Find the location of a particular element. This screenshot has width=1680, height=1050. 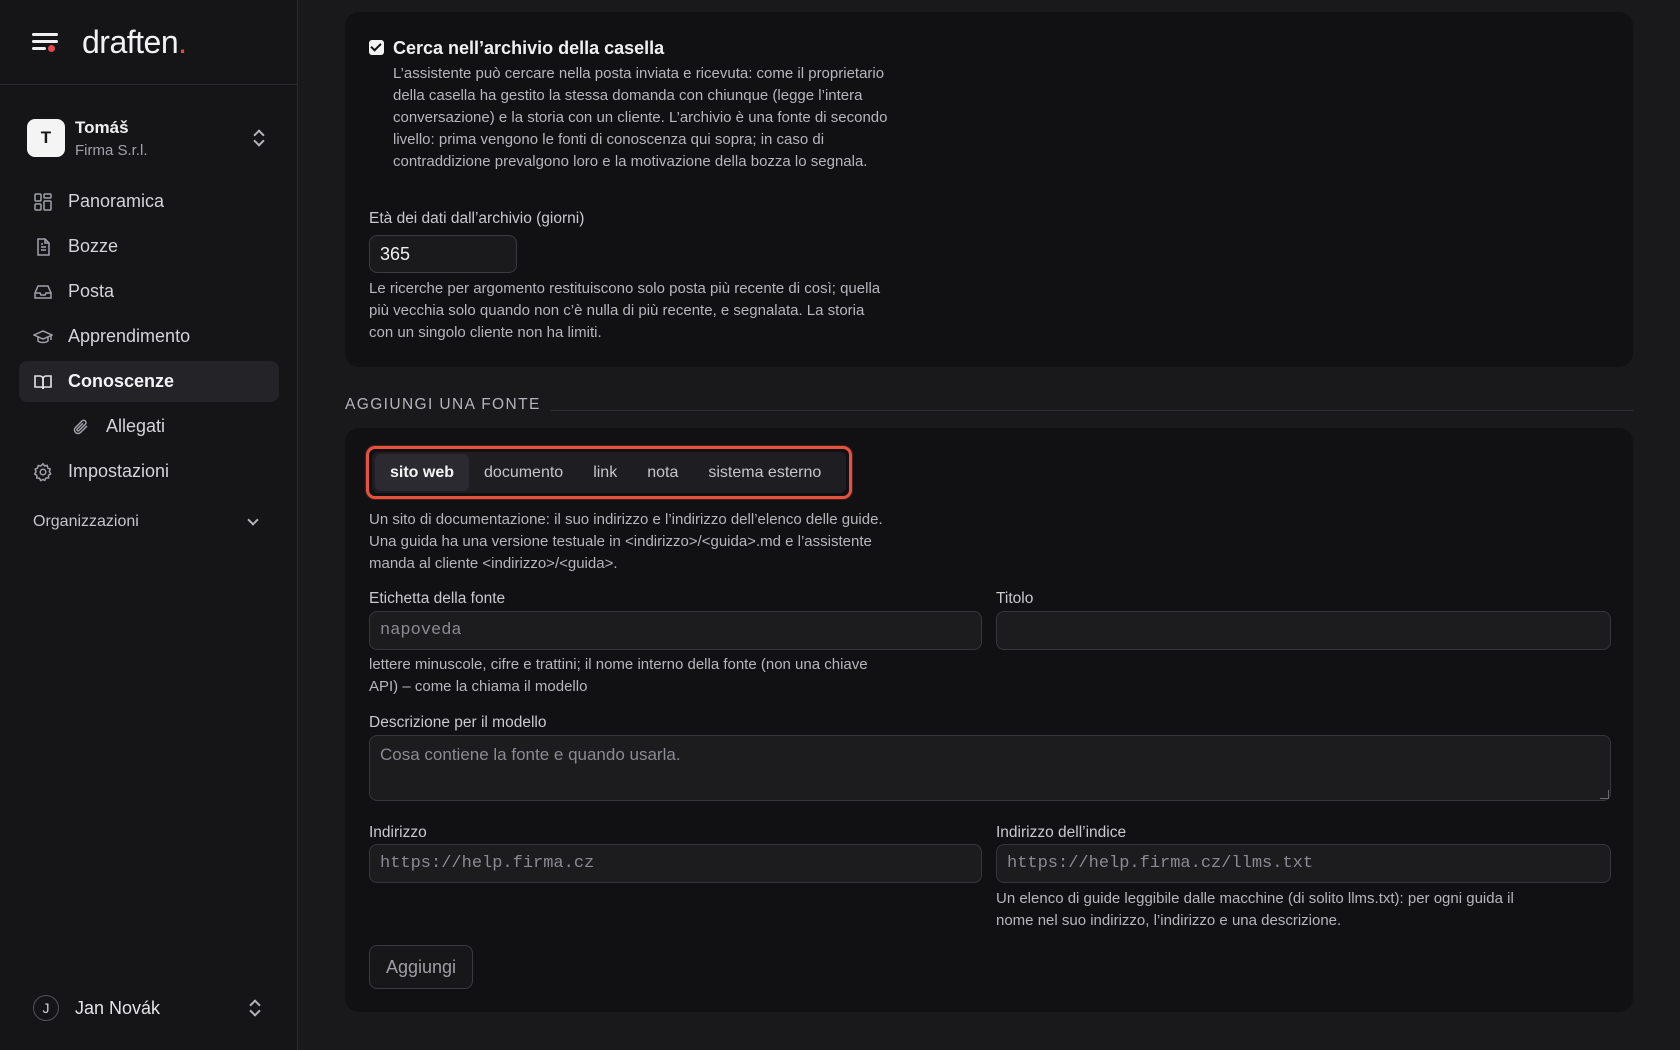

org-subtitle: Firma S.r.l. is located at coordinates (111, 150).